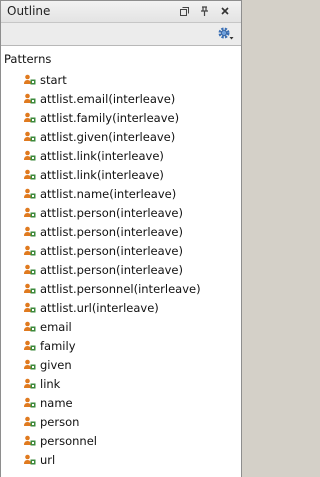 This screenshot has height=477, width=320. I want to click on tree-item-label: person, so click(60, 421).